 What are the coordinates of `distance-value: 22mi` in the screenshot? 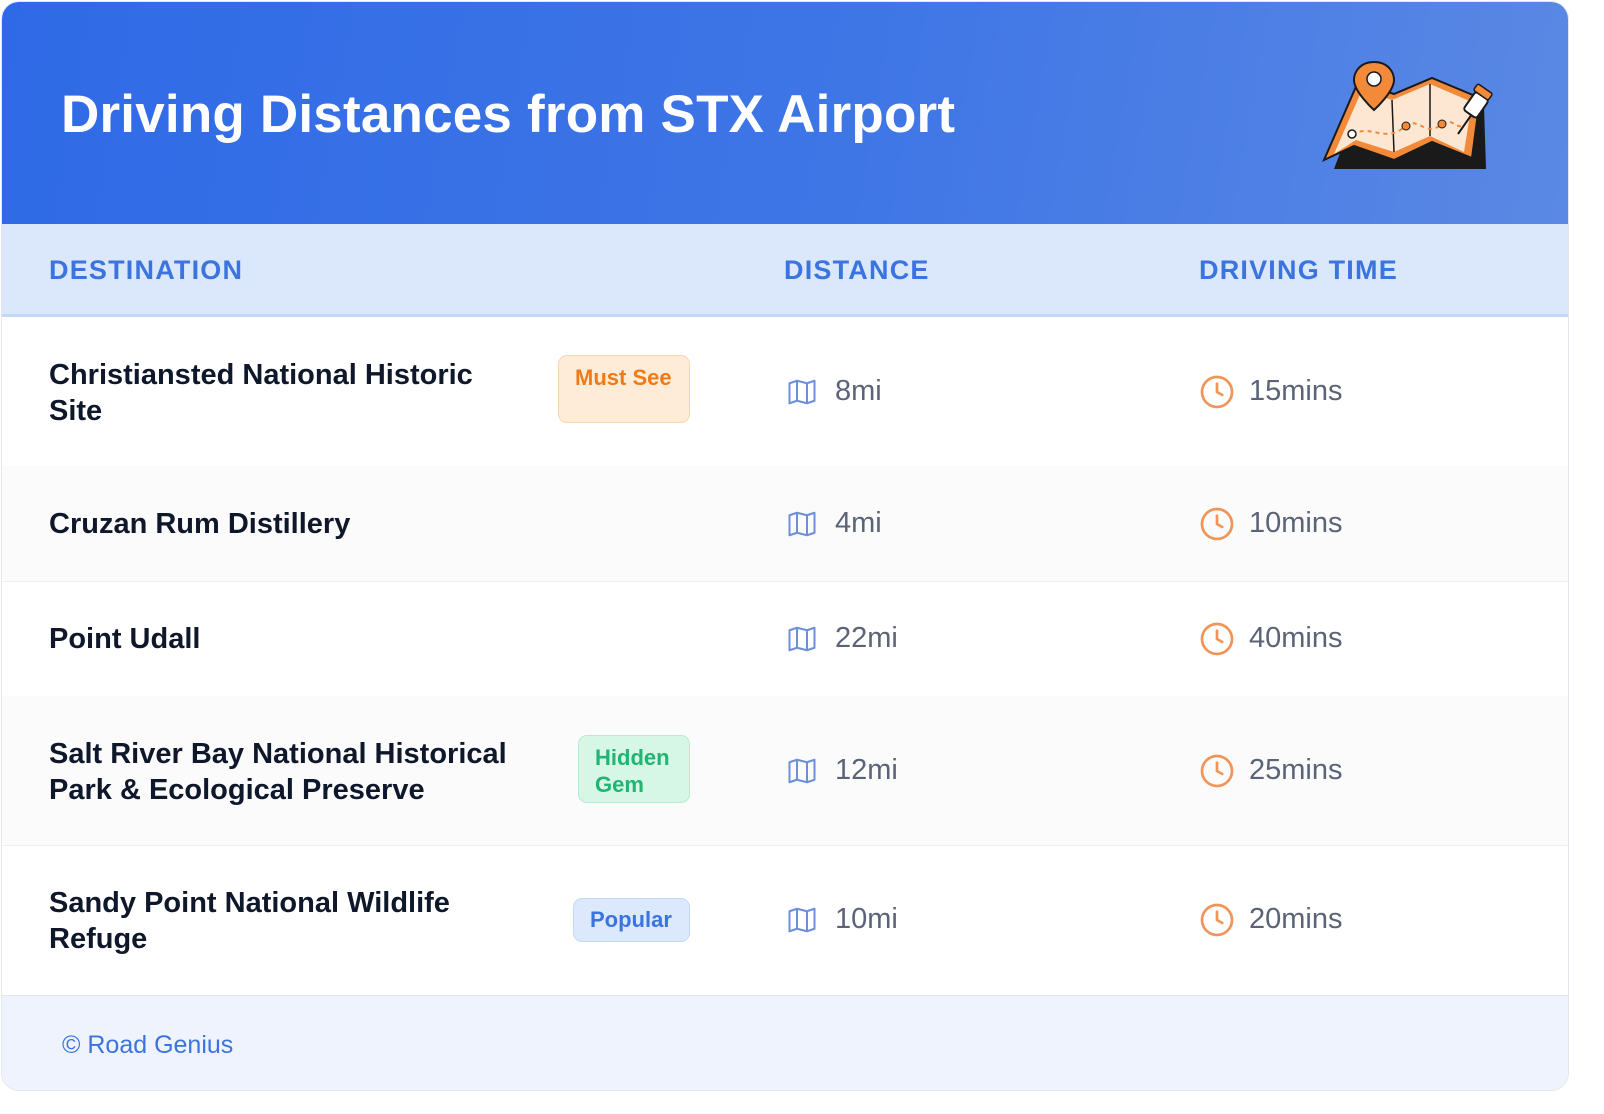 It's located at (866, 638).